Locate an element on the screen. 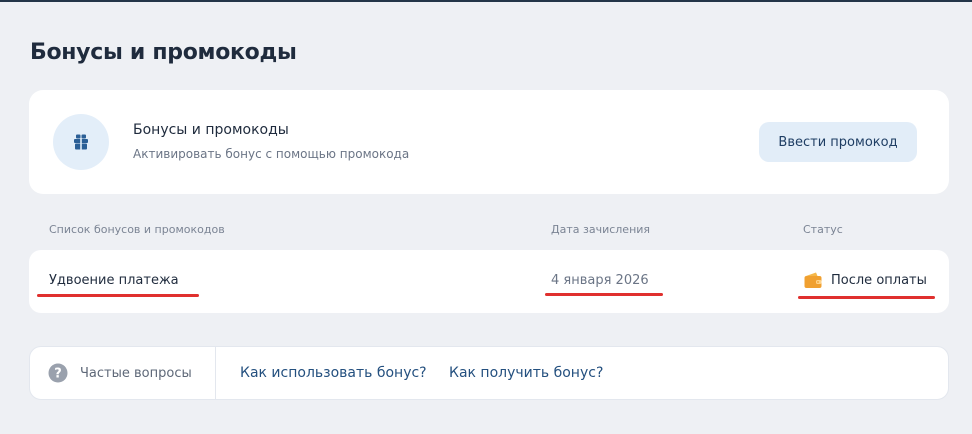 This screenshot has width=972, height=434. gift-icon is located at coordinates (81, 142).